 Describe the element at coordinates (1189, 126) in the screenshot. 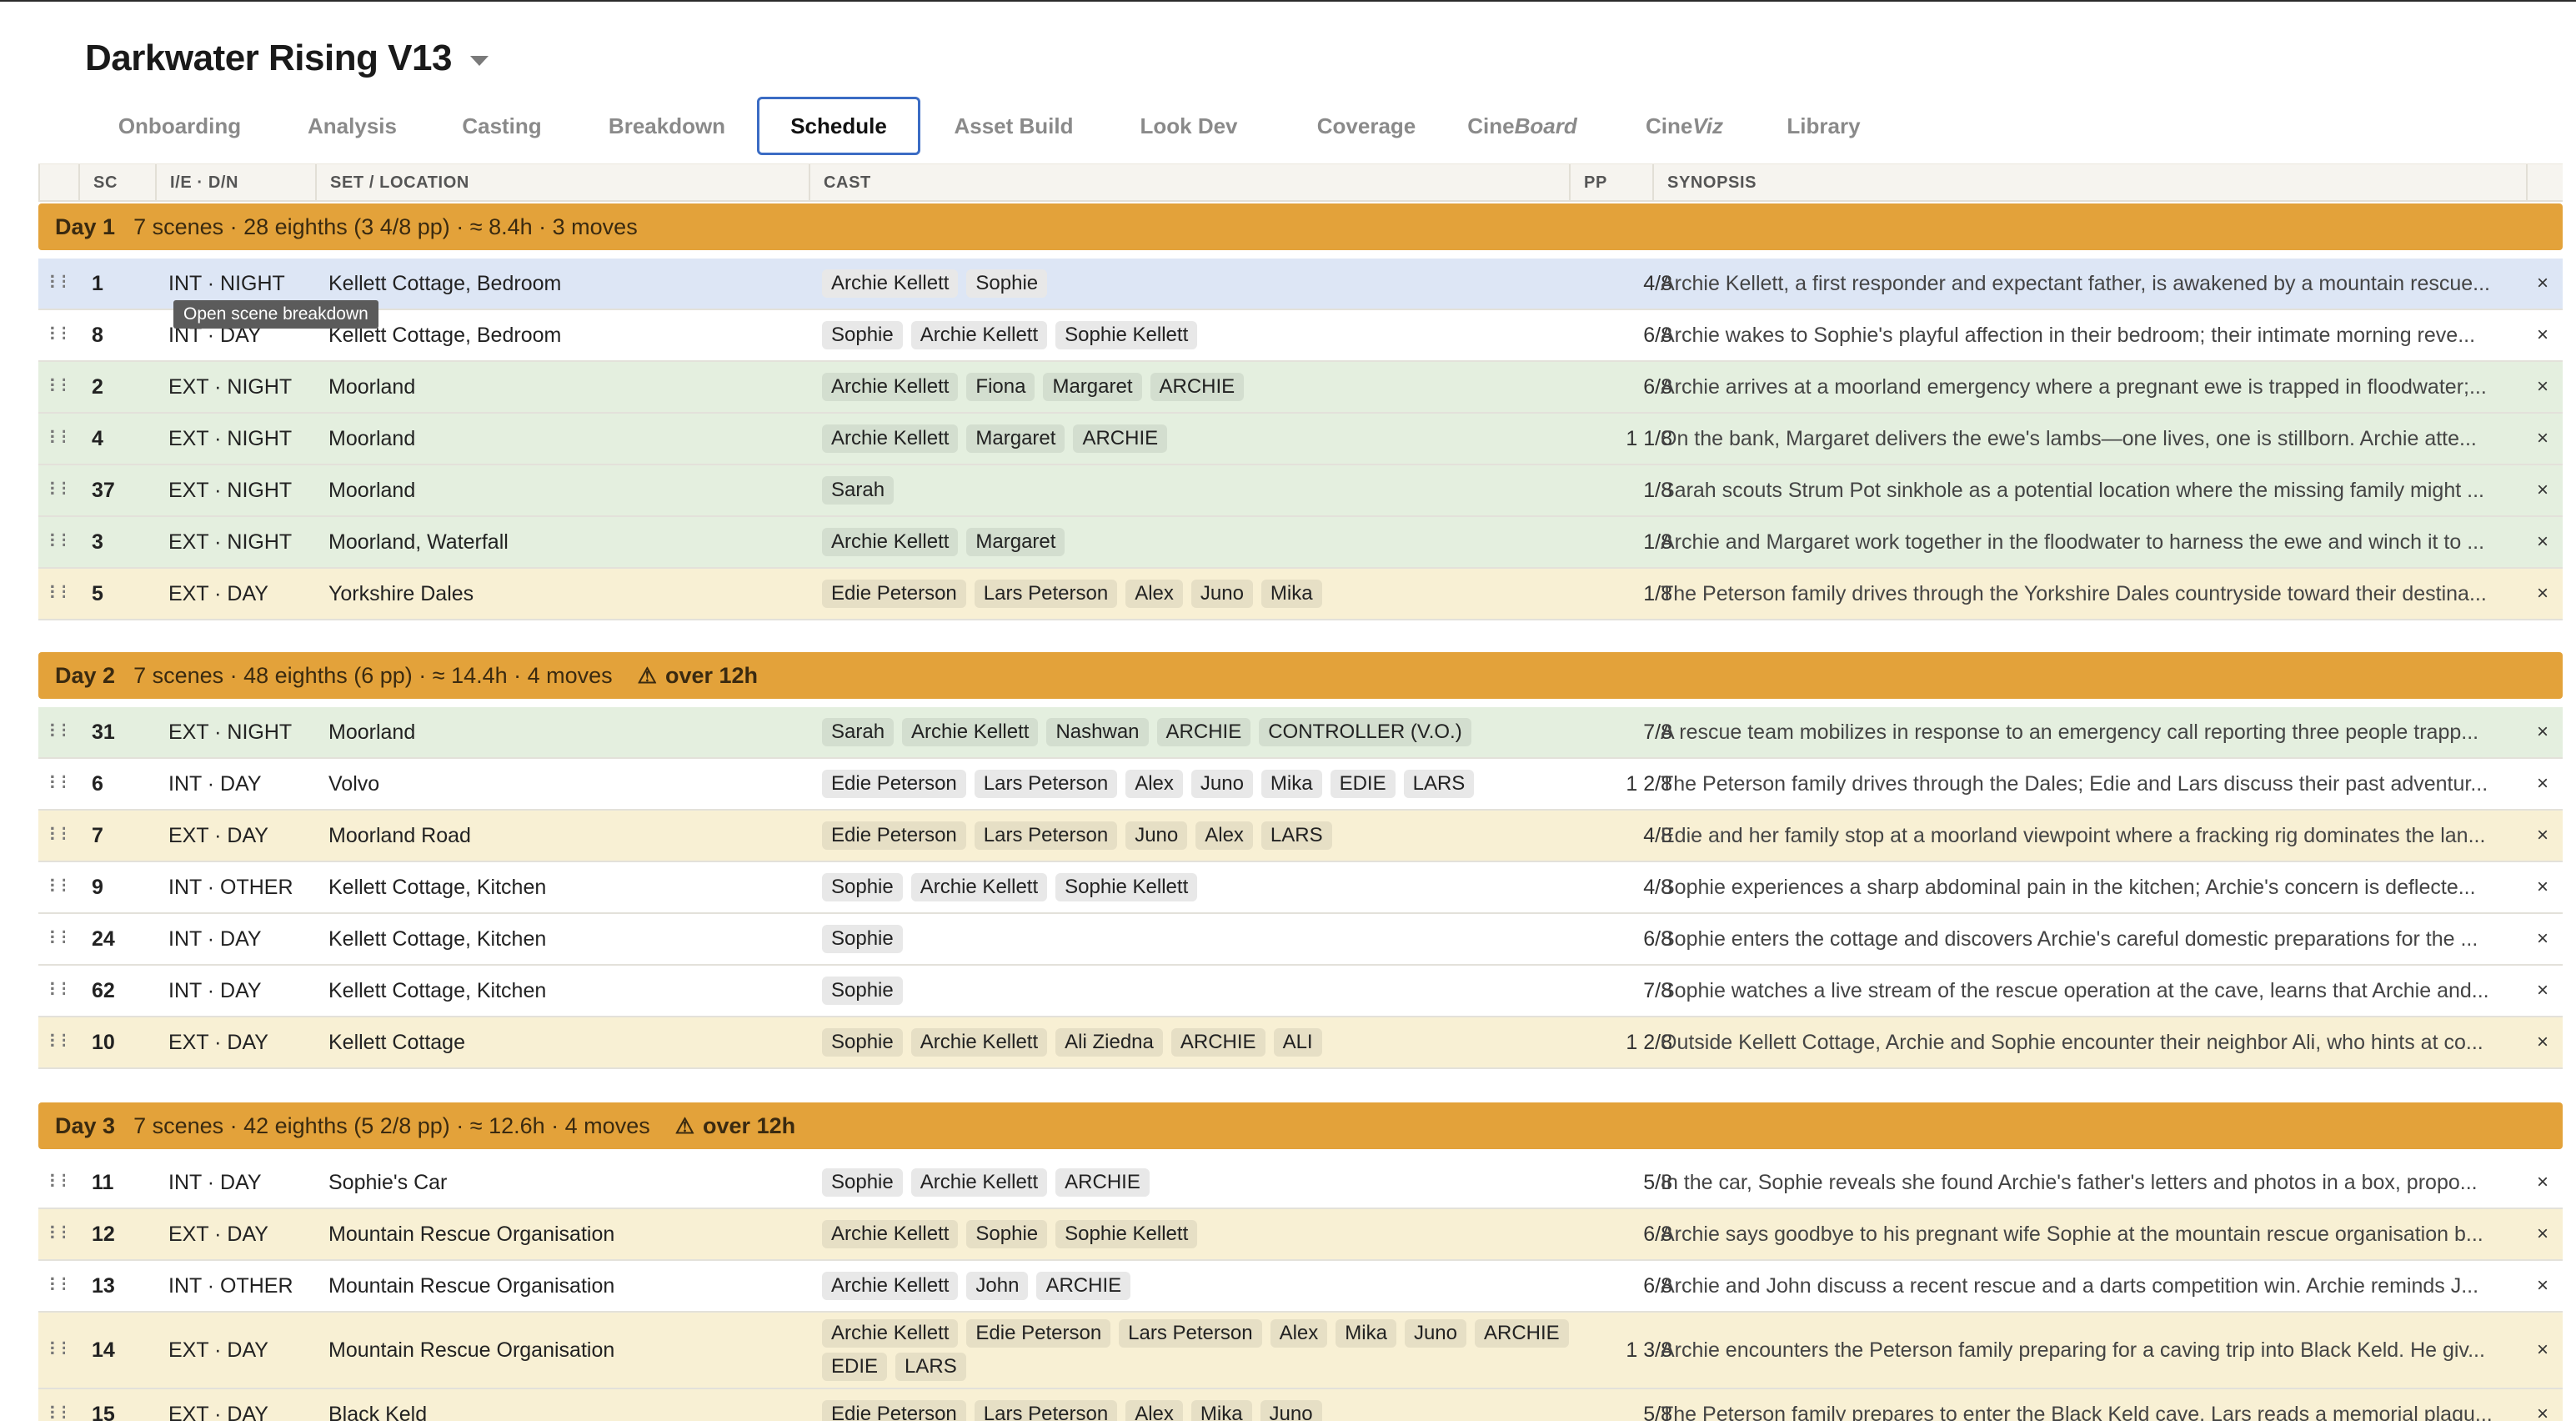

I see `tab-look-dev: Look Dev` at that location.